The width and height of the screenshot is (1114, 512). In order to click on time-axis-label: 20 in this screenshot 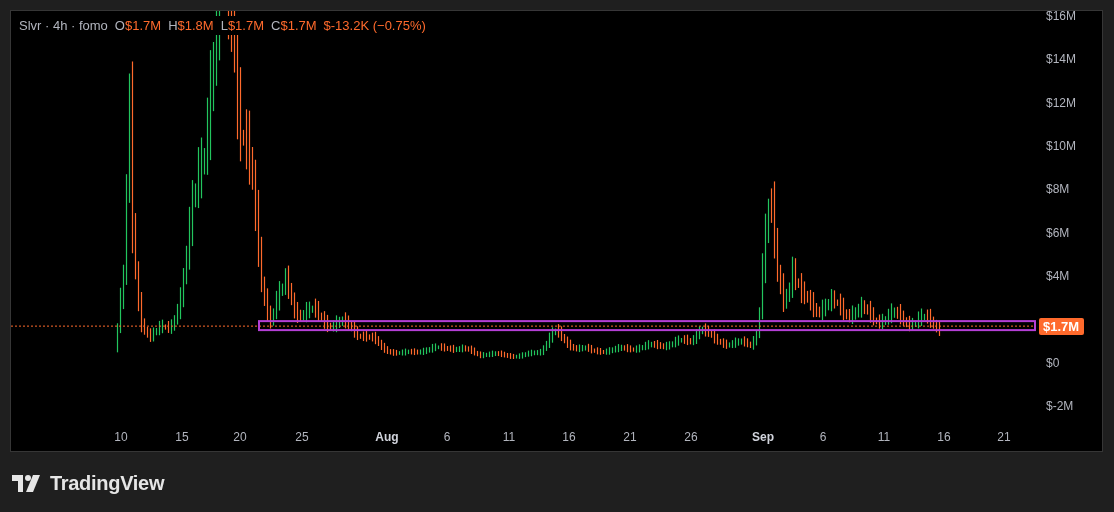, I will do `click(240, 437)`.